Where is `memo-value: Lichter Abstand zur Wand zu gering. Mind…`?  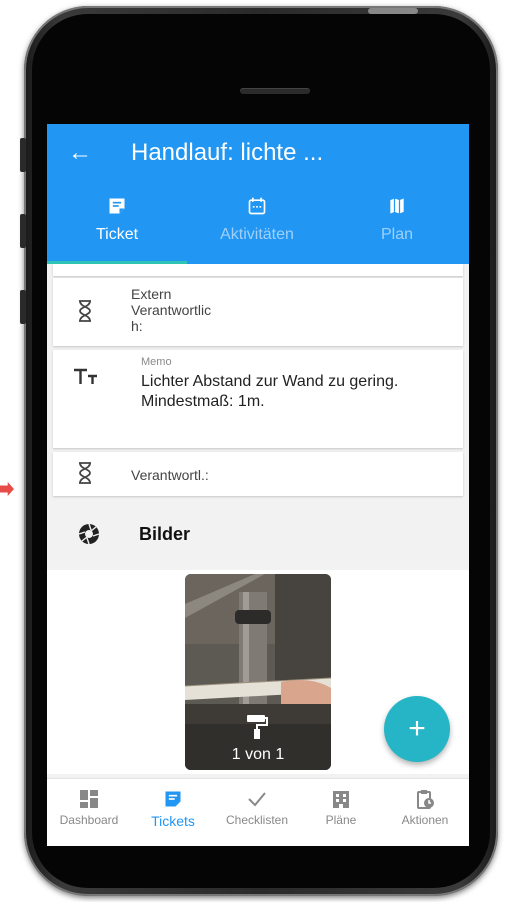 memo-value: Lichter Abstand zur Wand zu gering. Mind… is located at coordinates (270, 391).